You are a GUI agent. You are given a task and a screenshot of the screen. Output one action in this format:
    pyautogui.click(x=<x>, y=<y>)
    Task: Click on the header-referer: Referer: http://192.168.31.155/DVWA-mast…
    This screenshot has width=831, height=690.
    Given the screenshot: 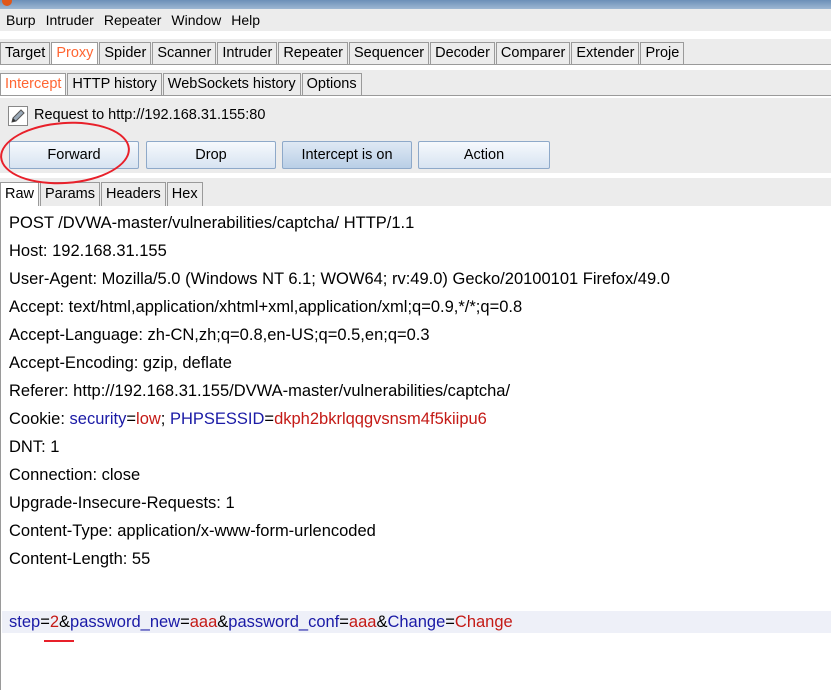 What is the action you would take?
    pyautogui.click(x=260, y=391)
    